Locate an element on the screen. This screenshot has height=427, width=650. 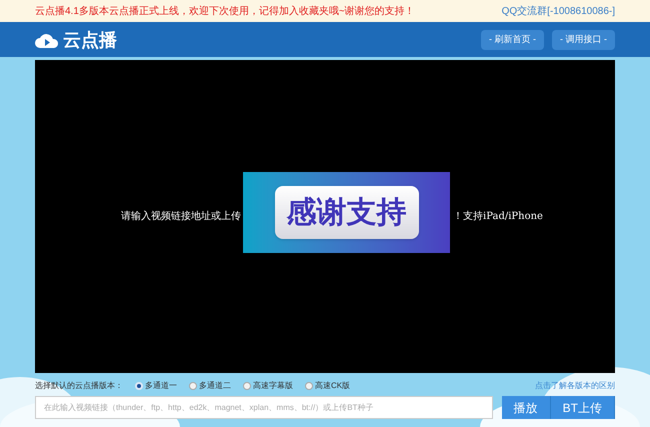
player-hint: 请输入视频链接地址或上传 is located at coordinates (181, 217).